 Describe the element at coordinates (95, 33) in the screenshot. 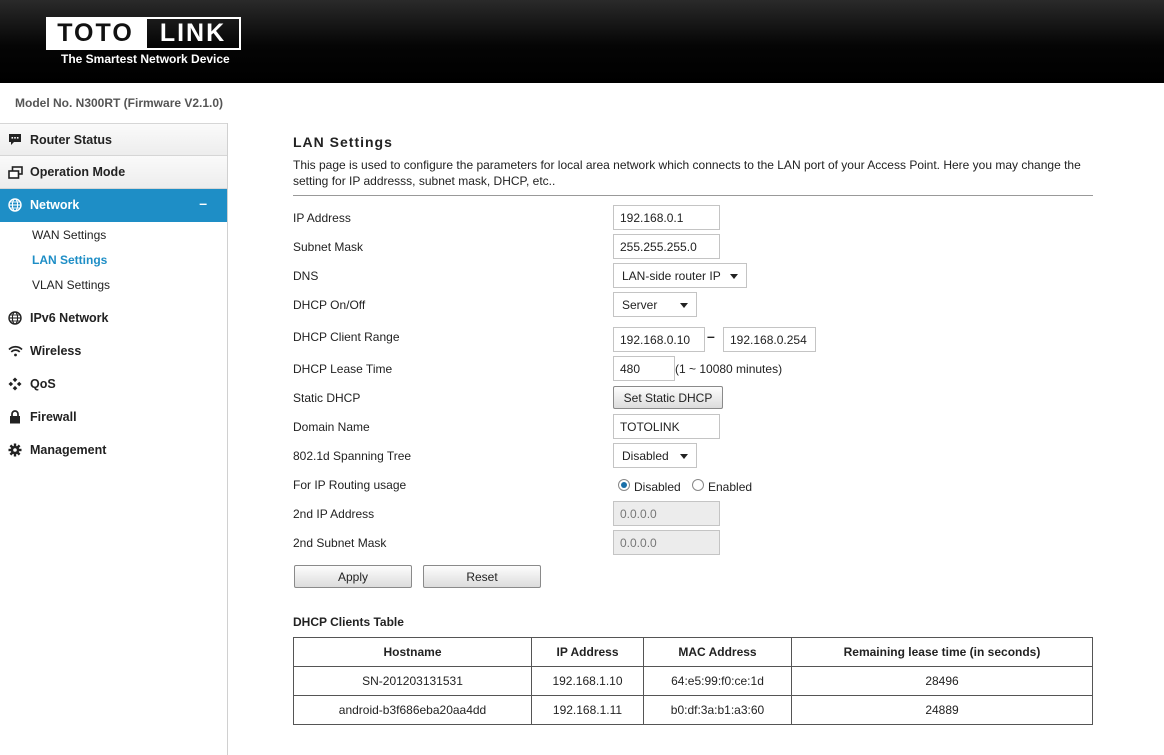

I see `logo-left-text: TOTO` at that location.